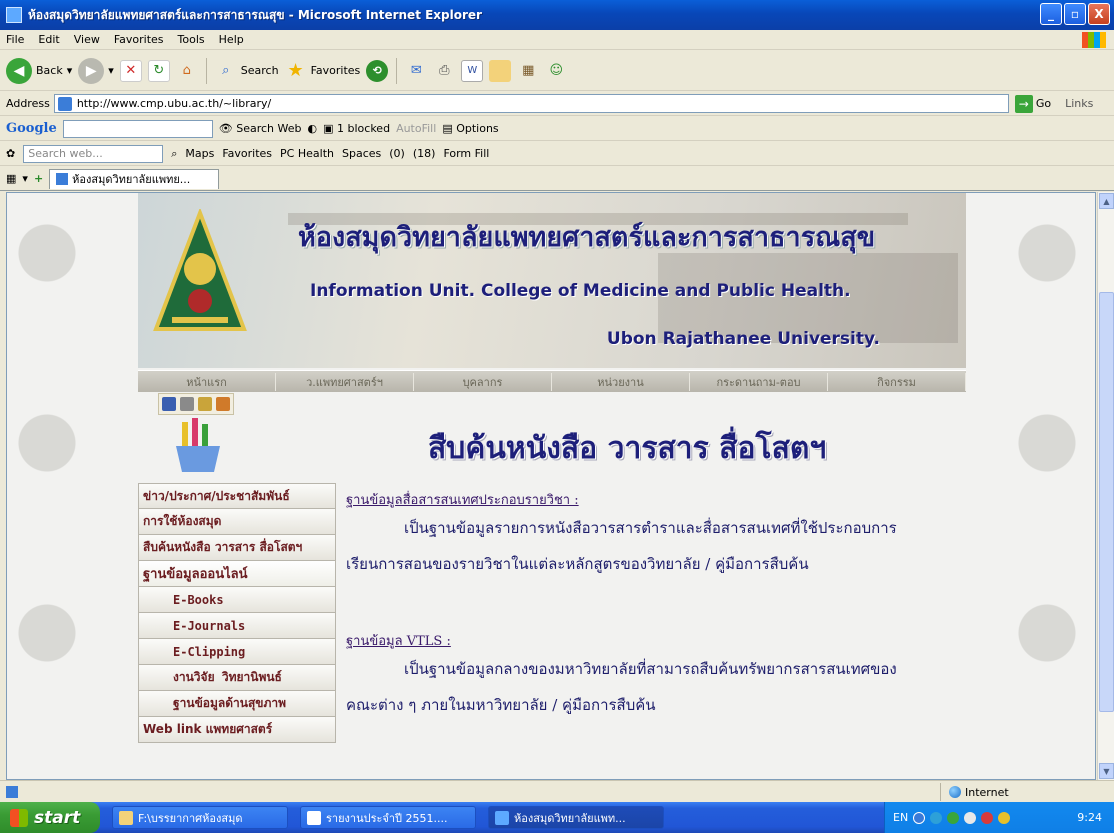 The image size is (1114, 833). What do you see at coordinates (237, 522) in the screenshot?
I see `sidebar-item-library-use: การใช้ห้องสมุด` at bounding box center [237, 522].